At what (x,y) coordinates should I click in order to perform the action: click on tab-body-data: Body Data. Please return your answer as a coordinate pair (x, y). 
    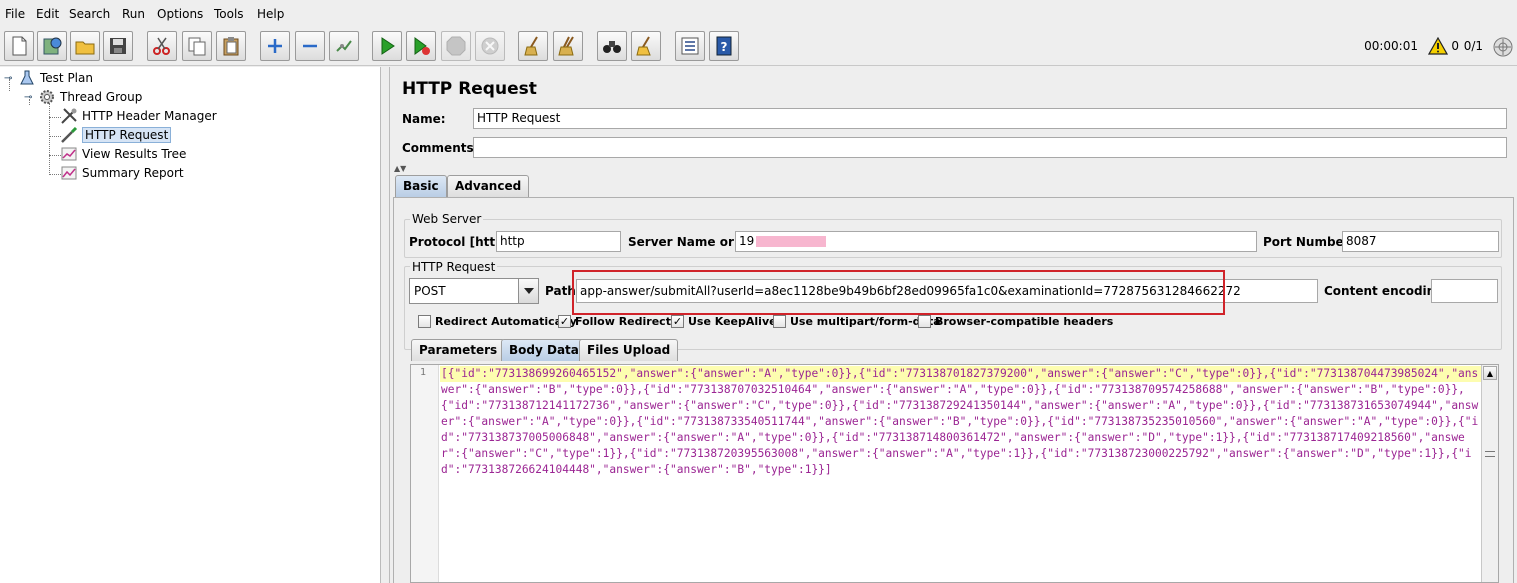
    Looking at the image, I should click on (544, 350).